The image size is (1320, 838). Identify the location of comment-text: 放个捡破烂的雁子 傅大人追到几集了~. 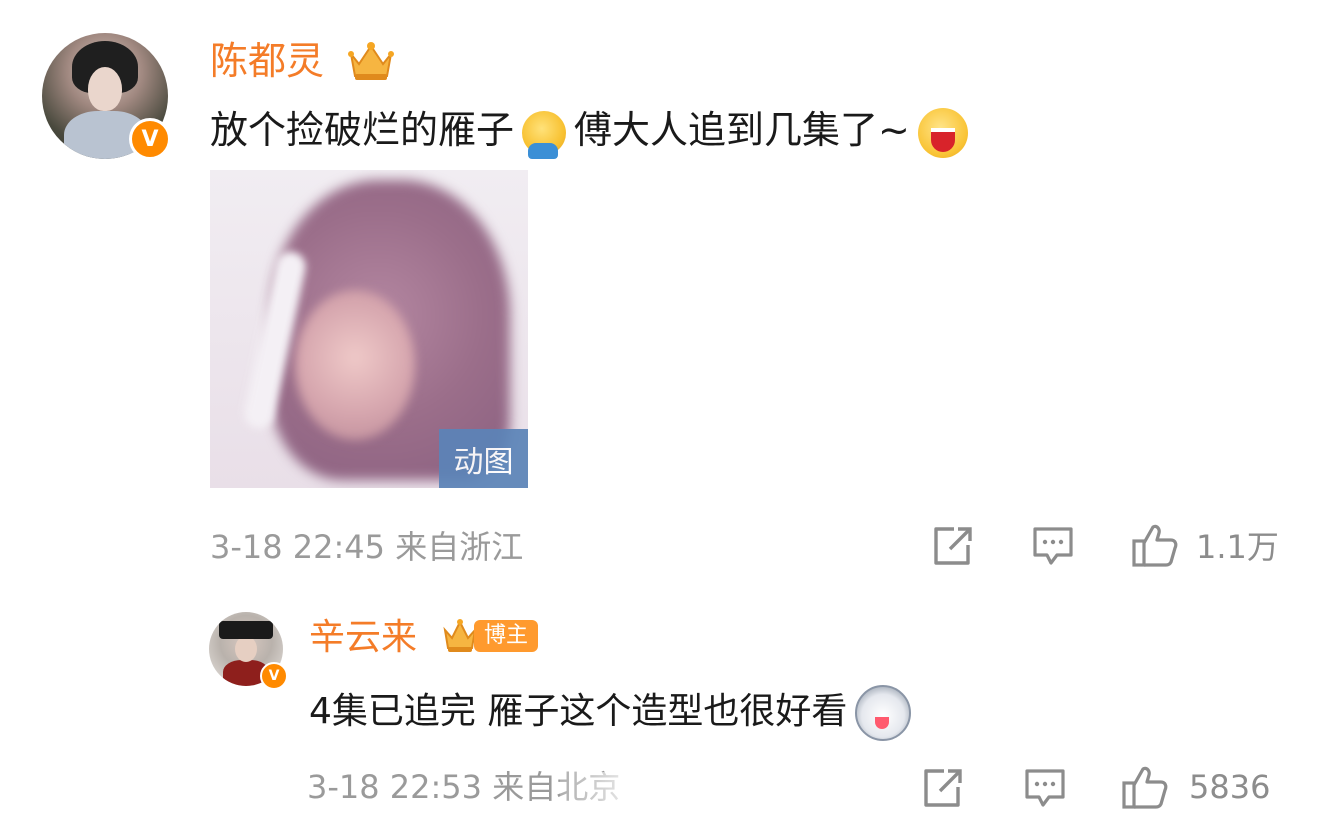
(589, 131).